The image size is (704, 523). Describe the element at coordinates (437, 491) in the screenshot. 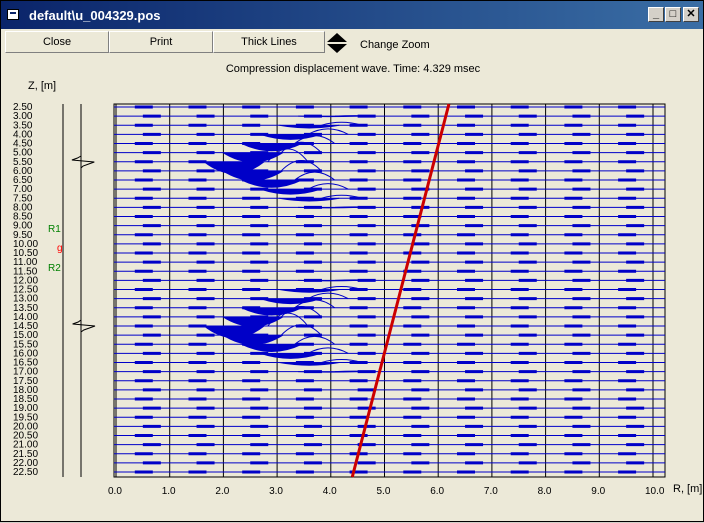

I see `x-tick-label: 6.0` at that location.